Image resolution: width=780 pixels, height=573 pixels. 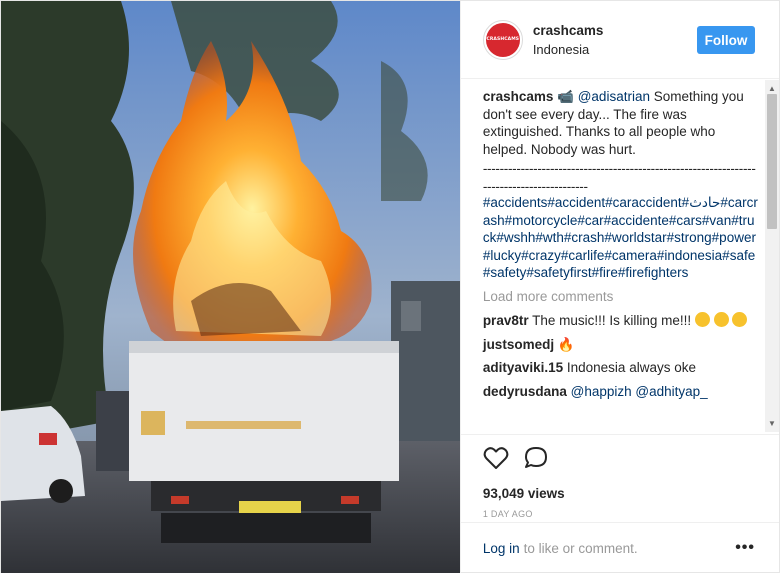 What do you see at coordinates (536, 459) in the screenshot?
I see `comment-icon` at bounding box center [536, 459].